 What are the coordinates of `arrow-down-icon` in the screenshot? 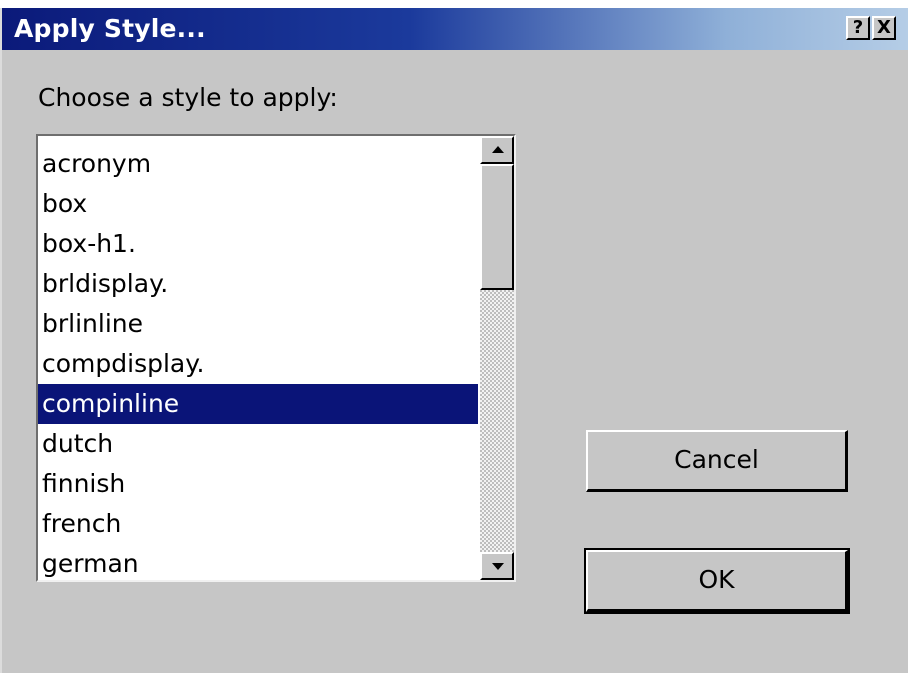 It's located at (498, 566).